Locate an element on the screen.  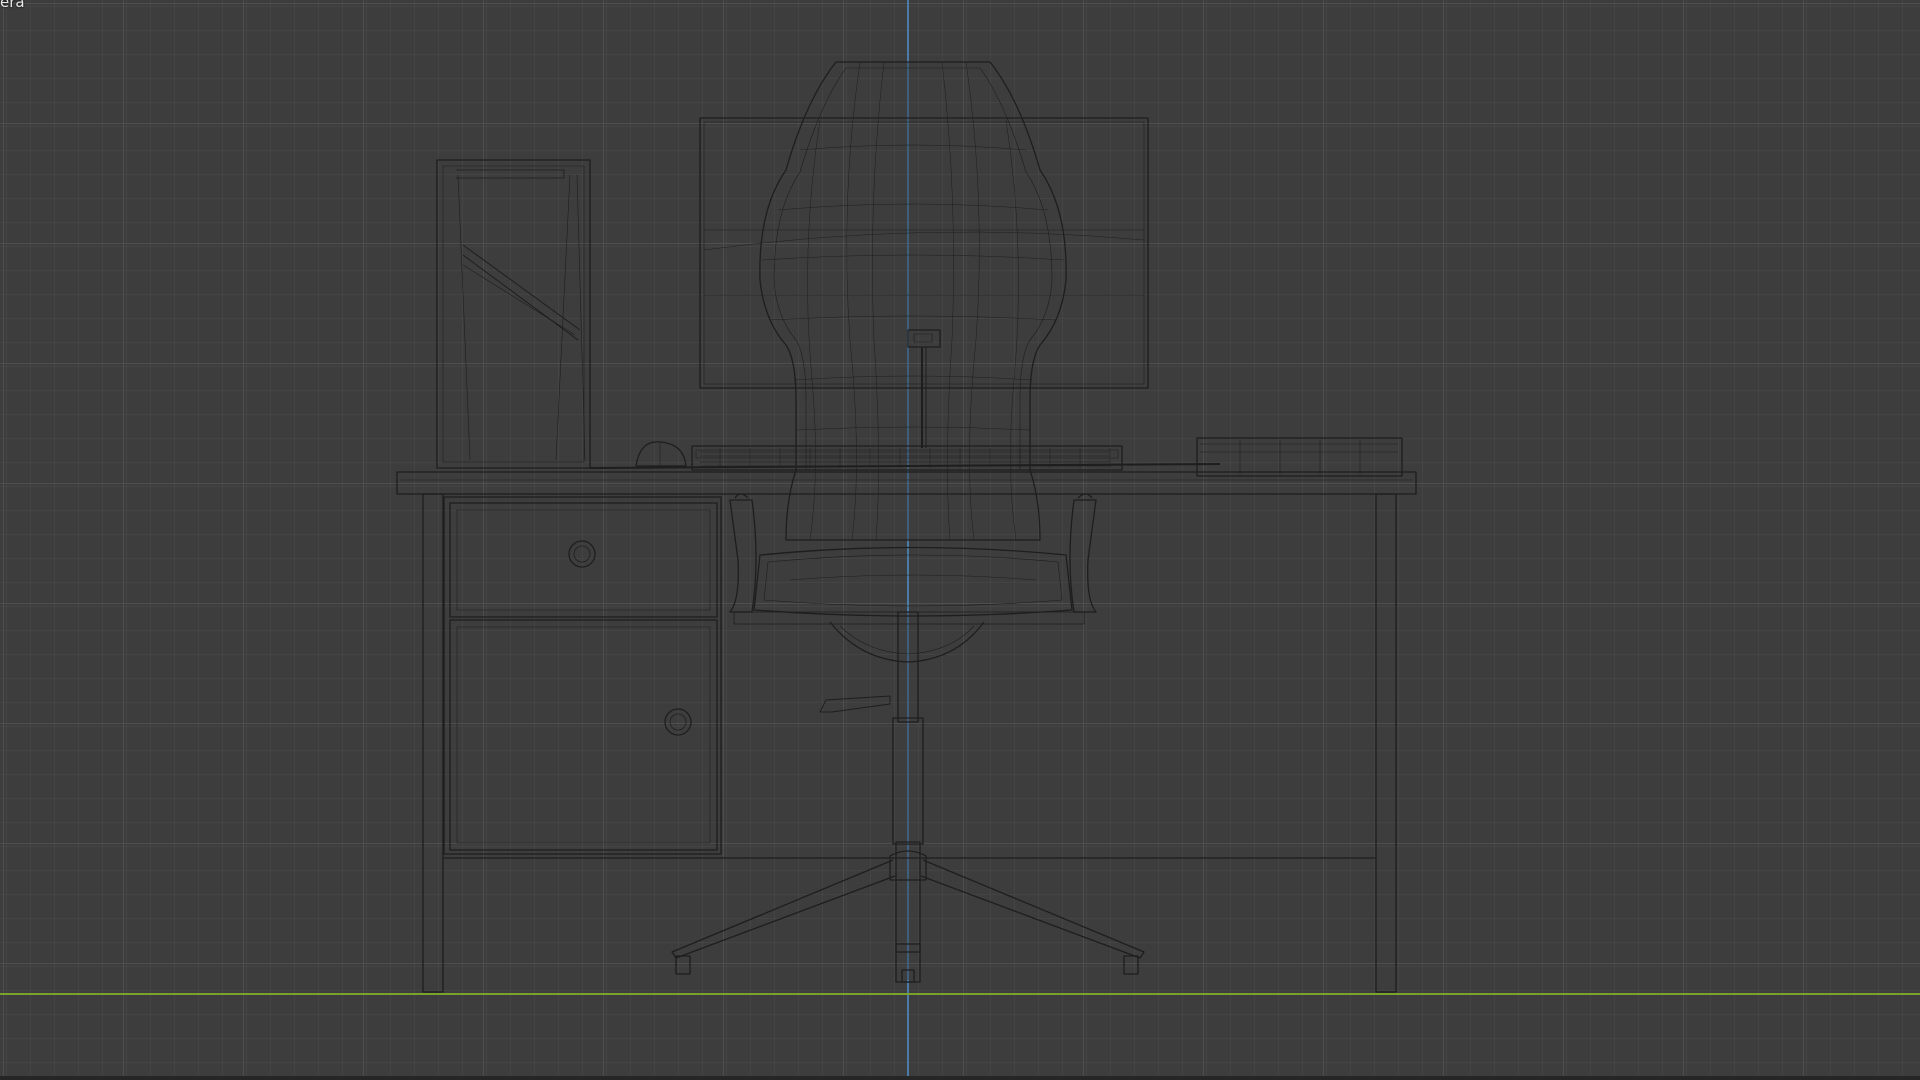
view-label: era is located at coordinates (12, 5).